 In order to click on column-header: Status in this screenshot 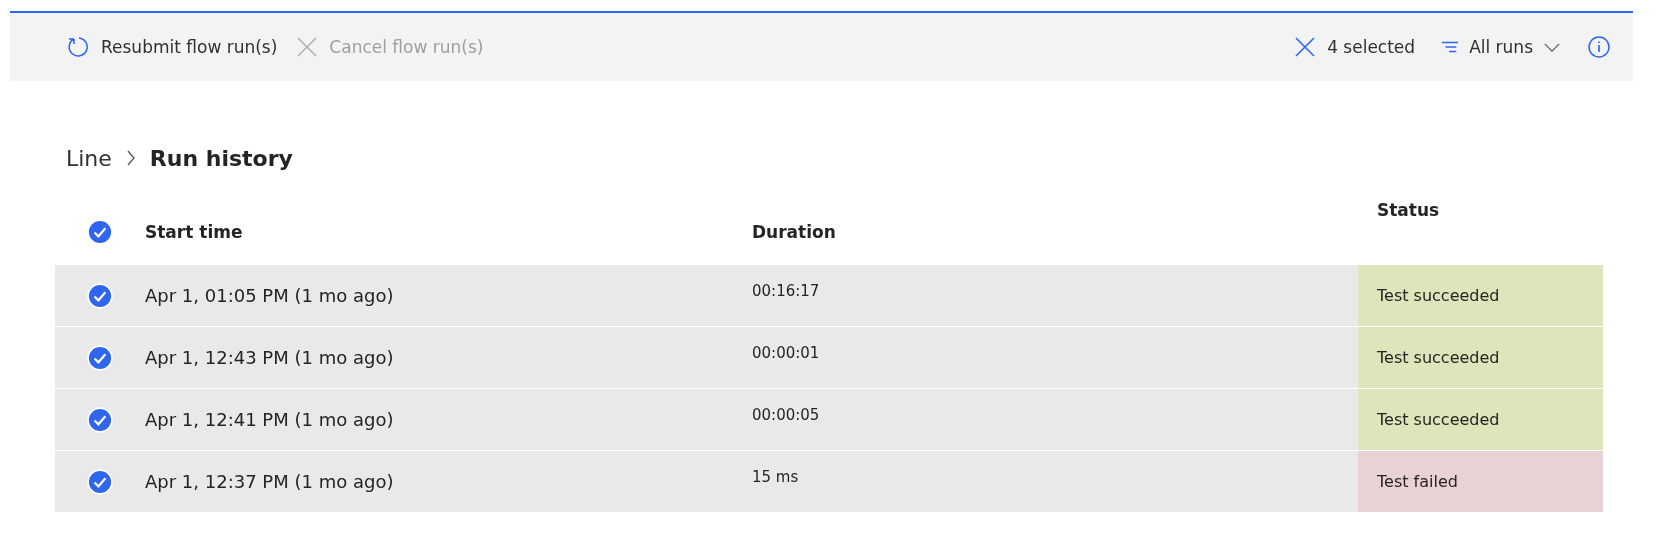, I will do `click(1480, 232)`.